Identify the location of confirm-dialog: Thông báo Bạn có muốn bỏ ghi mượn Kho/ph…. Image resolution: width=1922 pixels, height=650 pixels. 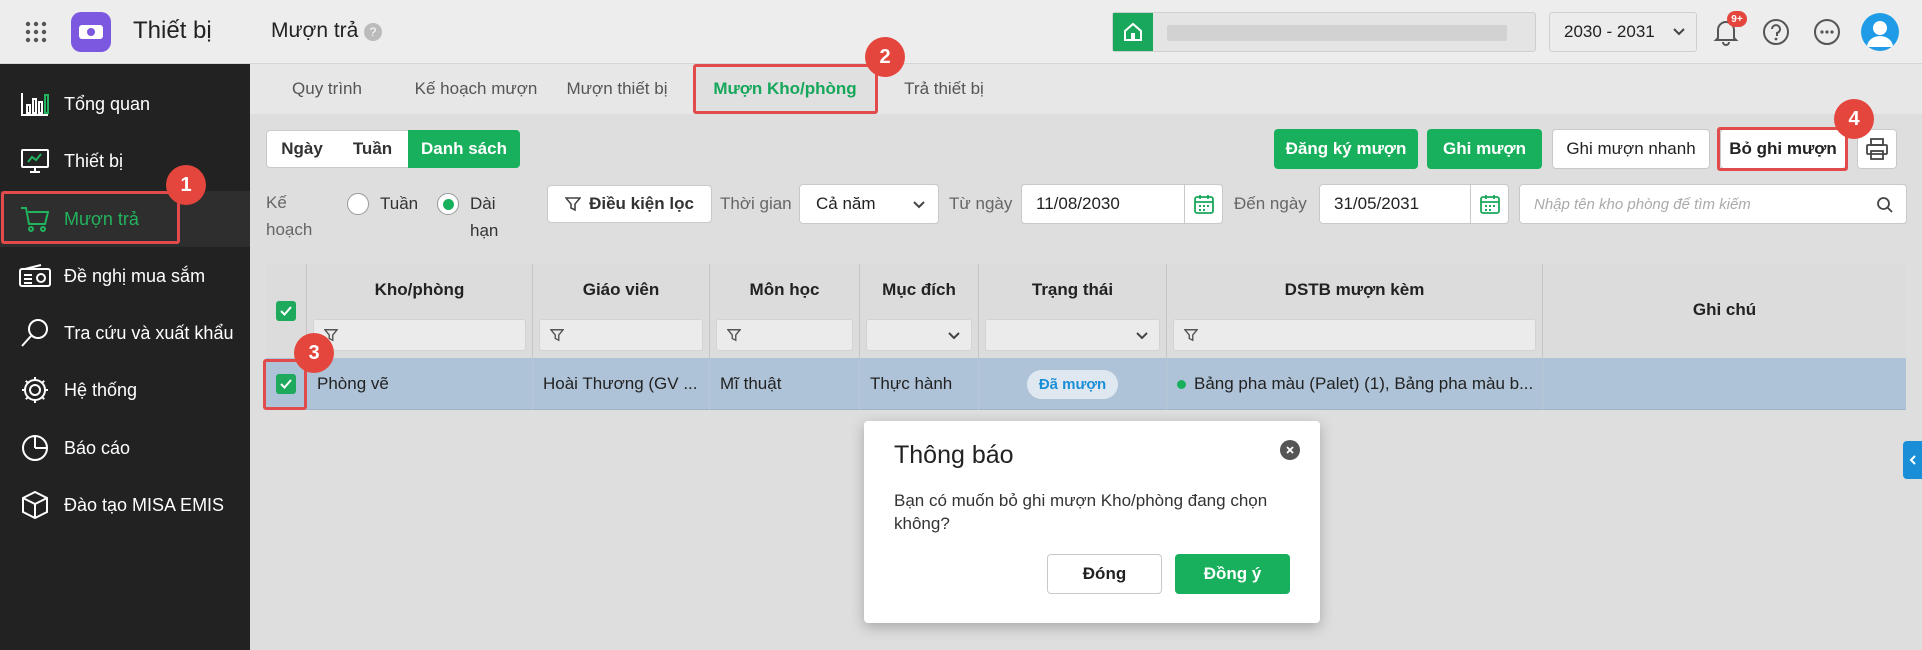
(1092, 522).